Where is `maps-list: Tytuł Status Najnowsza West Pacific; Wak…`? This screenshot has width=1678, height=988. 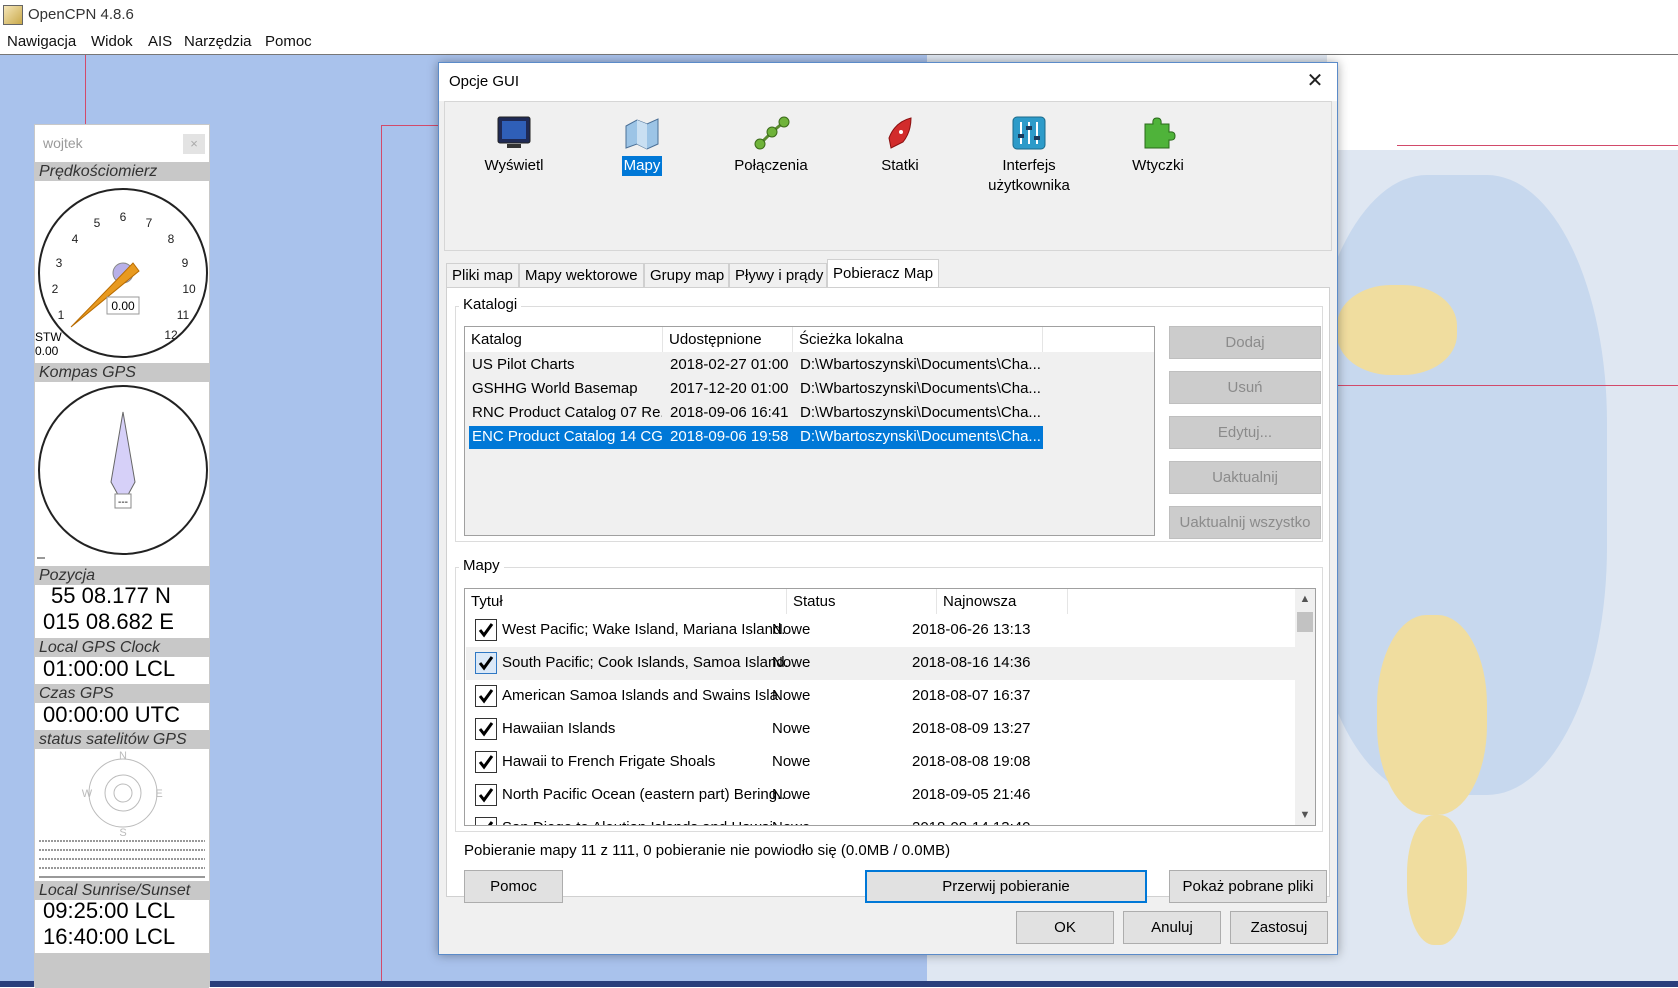 maps-list: Tytuł Status Najnowsza West Pacific; Wak… is located at coordinates (890, 707).